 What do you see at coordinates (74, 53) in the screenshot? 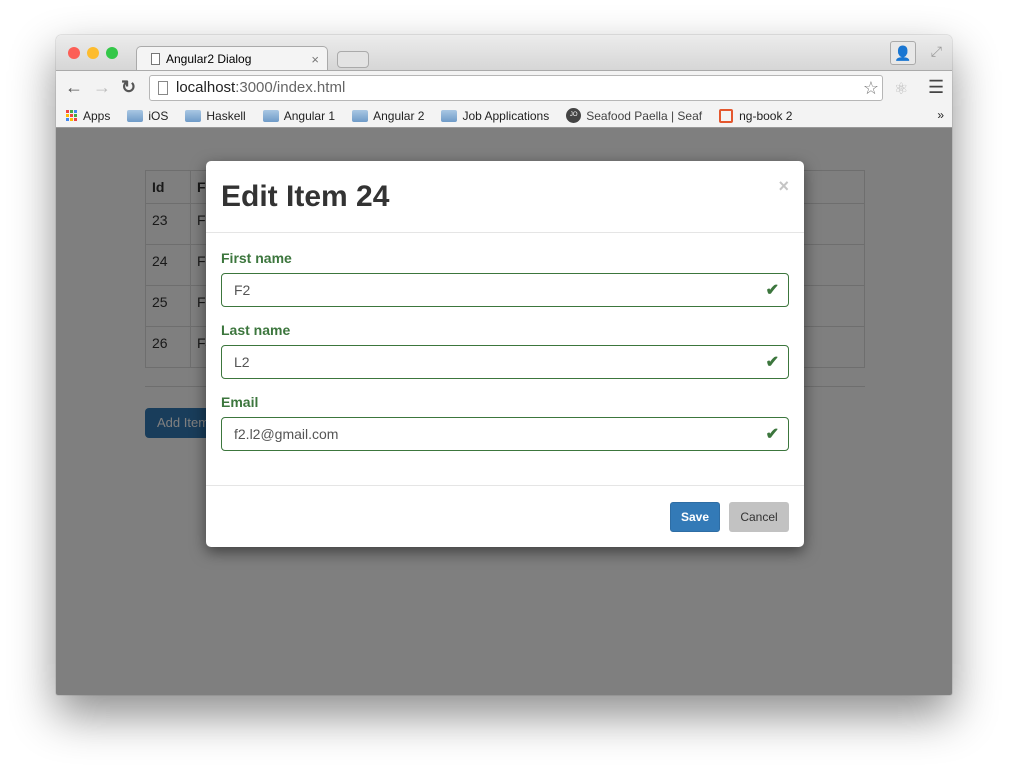
I see `close-window-button` at bounding box center [74, 53].